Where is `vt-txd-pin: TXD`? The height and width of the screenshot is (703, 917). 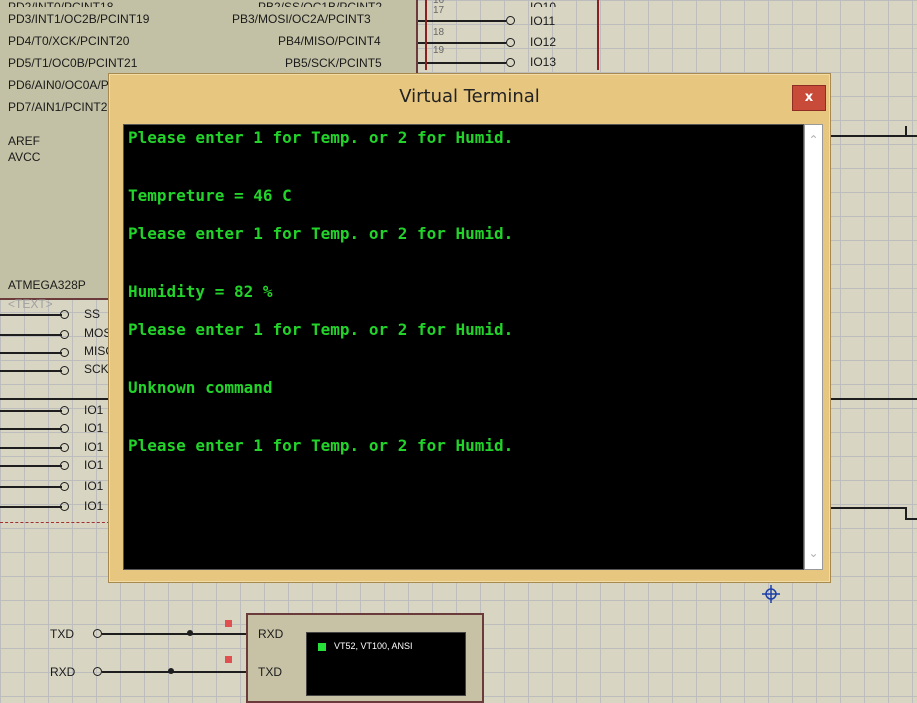
vt-txd-pin: TXD is located at coordinates (270, 672).